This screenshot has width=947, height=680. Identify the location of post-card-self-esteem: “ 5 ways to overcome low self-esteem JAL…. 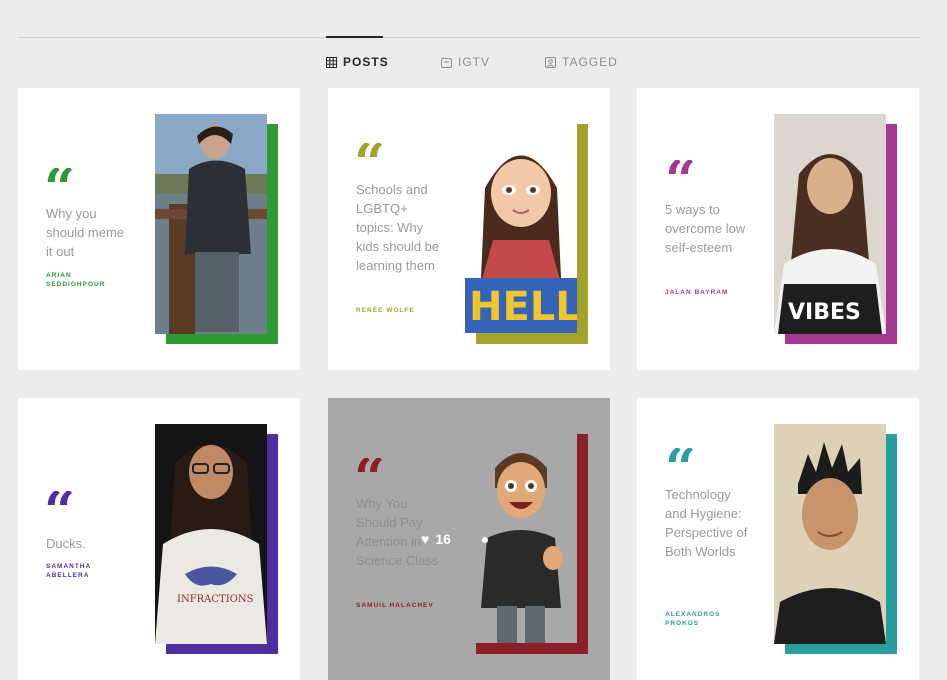
(778, 229).